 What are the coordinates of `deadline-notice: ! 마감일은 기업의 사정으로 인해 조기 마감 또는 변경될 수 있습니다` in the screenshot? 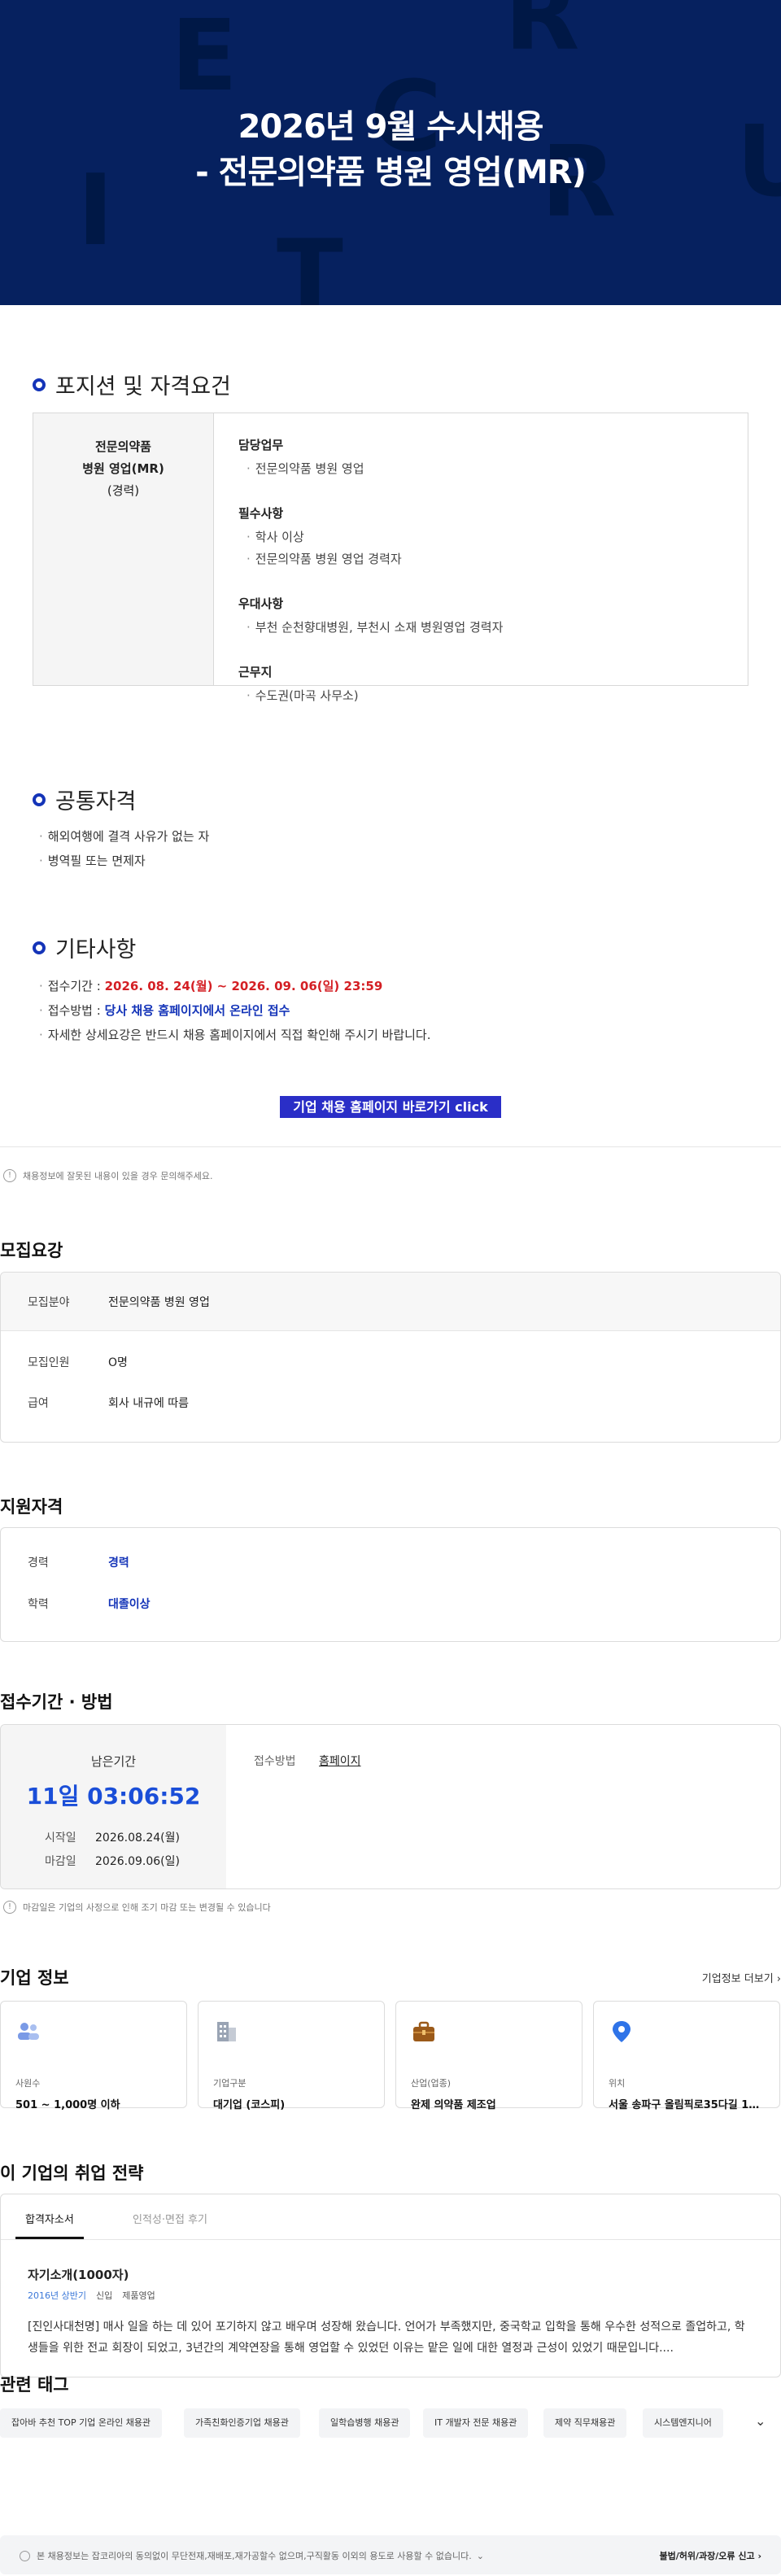 It's located at (137, 1907).